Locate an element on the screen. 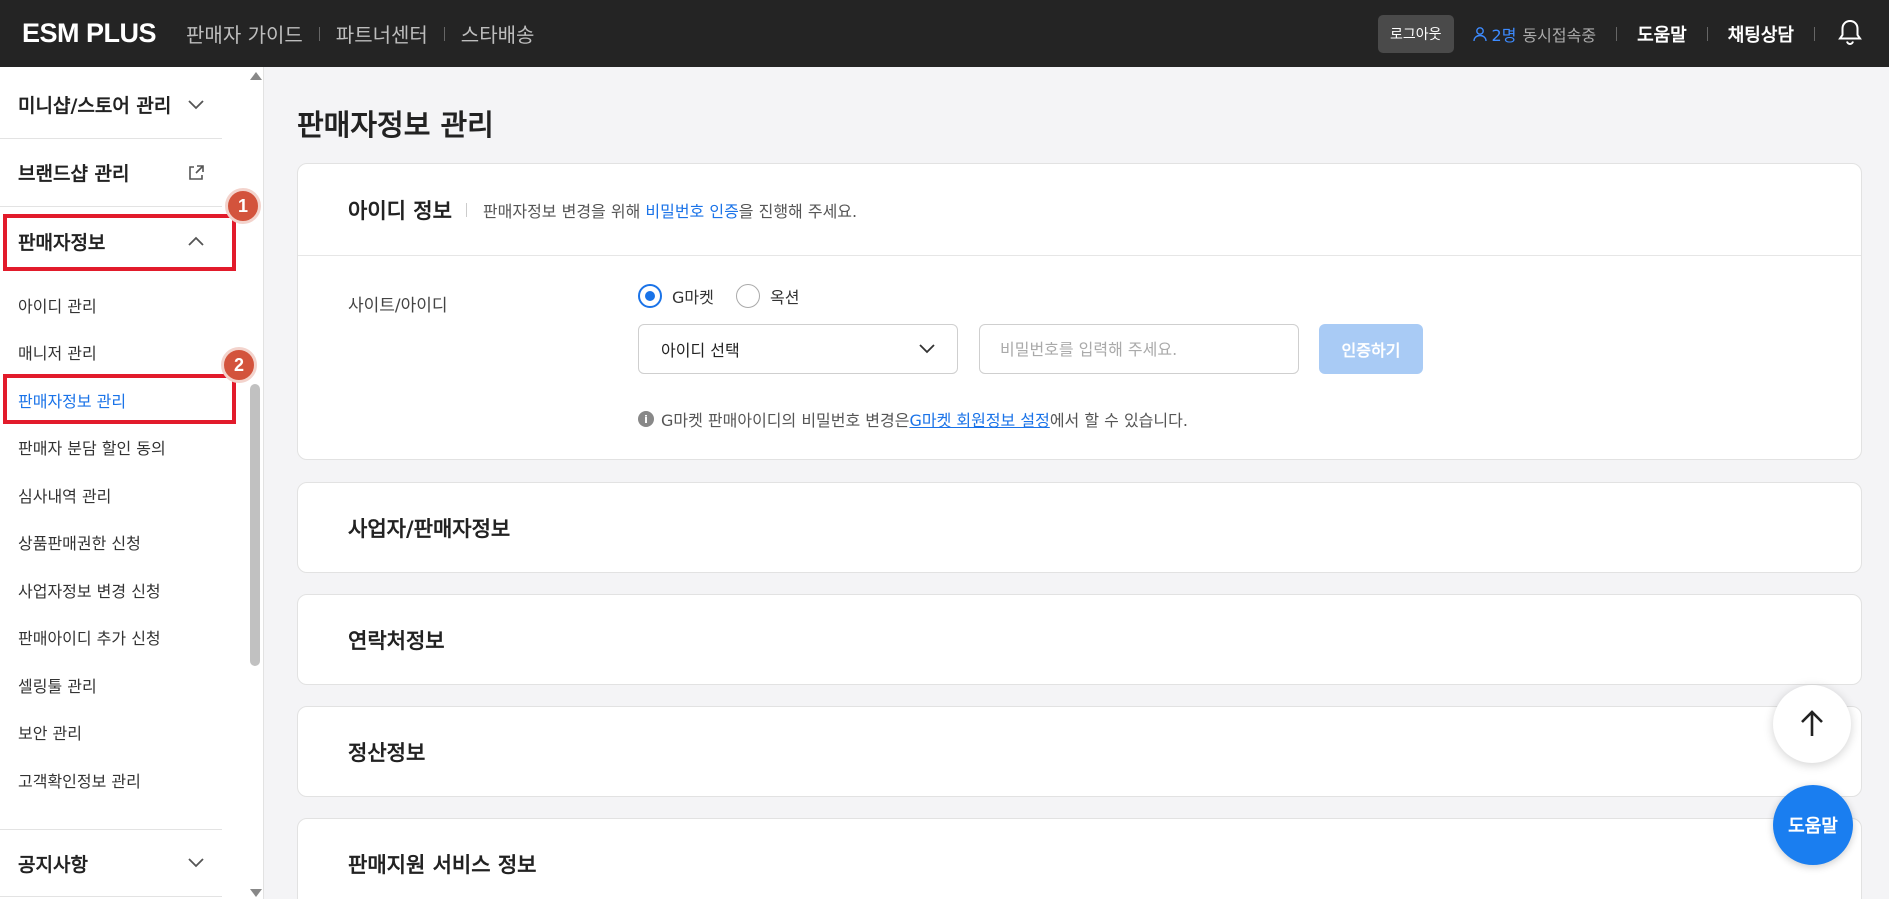  nav-star-delivery: 스타배송 is located at coordinates (498, 33).